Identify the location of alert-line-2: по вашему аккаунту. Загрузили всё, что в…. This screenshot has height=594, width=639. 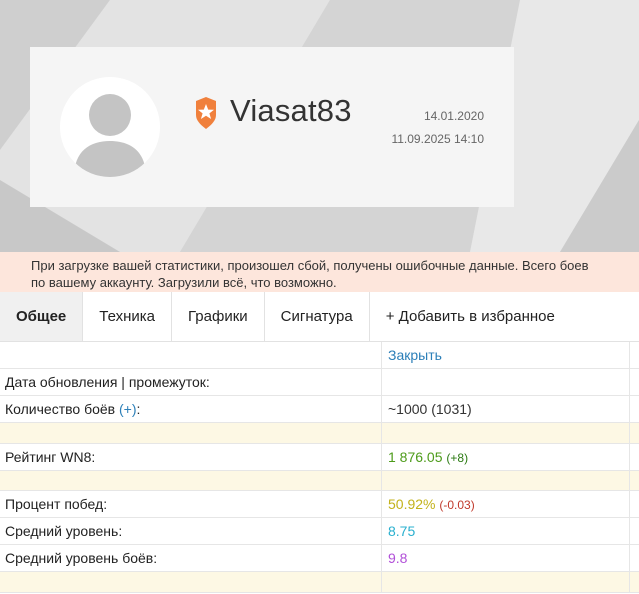
(184, 282).